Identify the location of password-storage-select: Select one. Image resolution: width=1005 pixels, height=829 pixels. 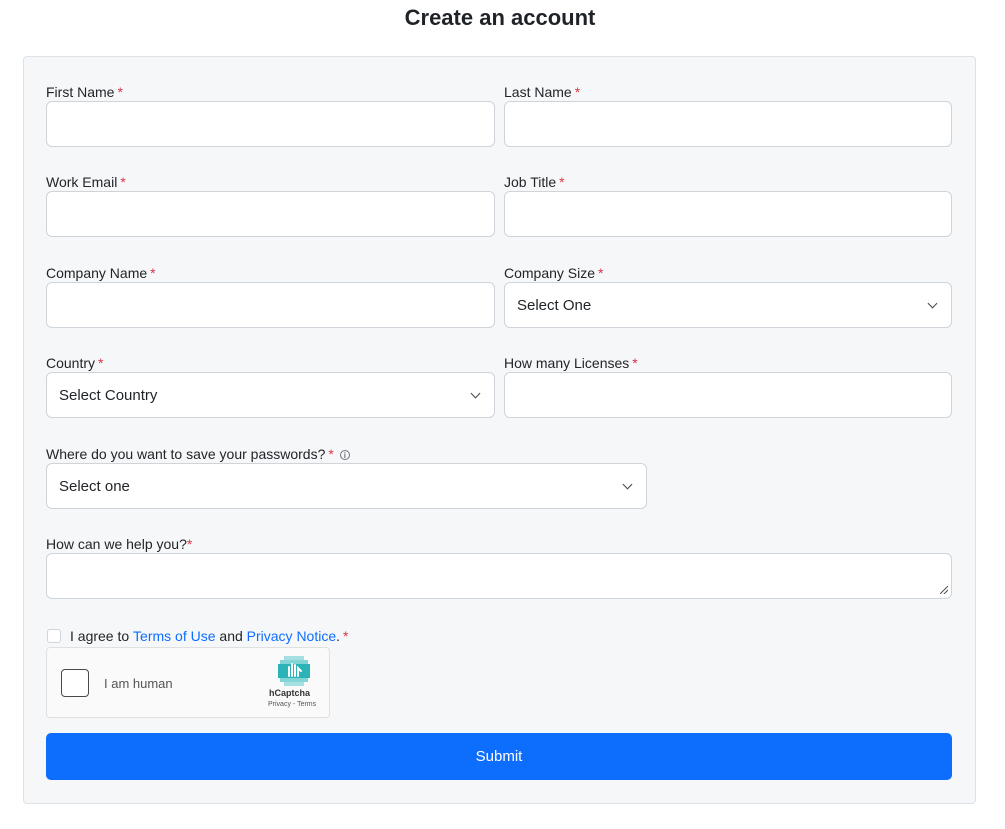
(346, 486).